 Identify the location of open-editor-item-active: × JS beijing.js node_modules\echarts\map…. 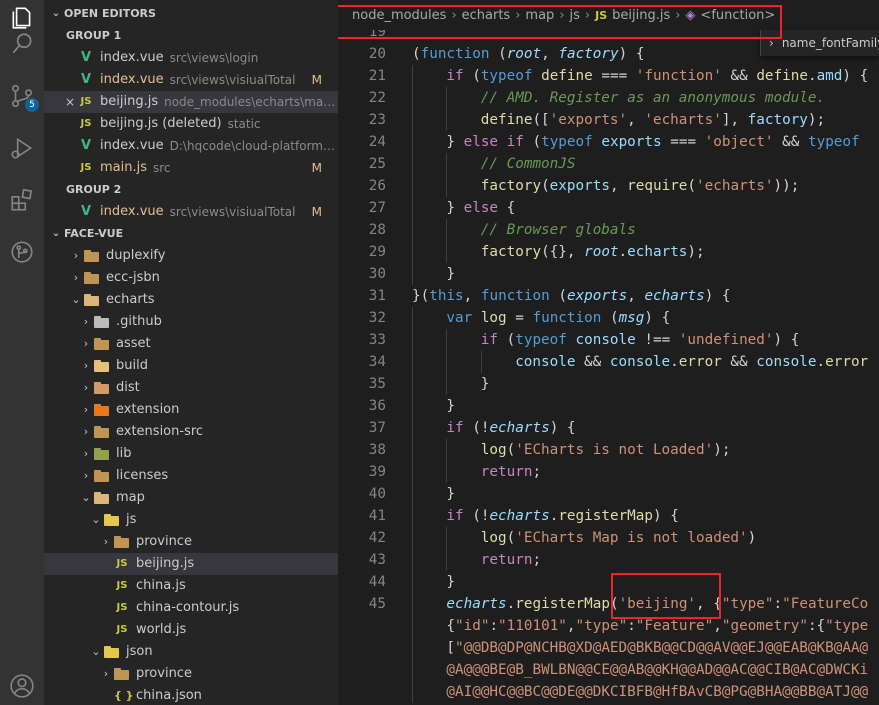
(191, 102).